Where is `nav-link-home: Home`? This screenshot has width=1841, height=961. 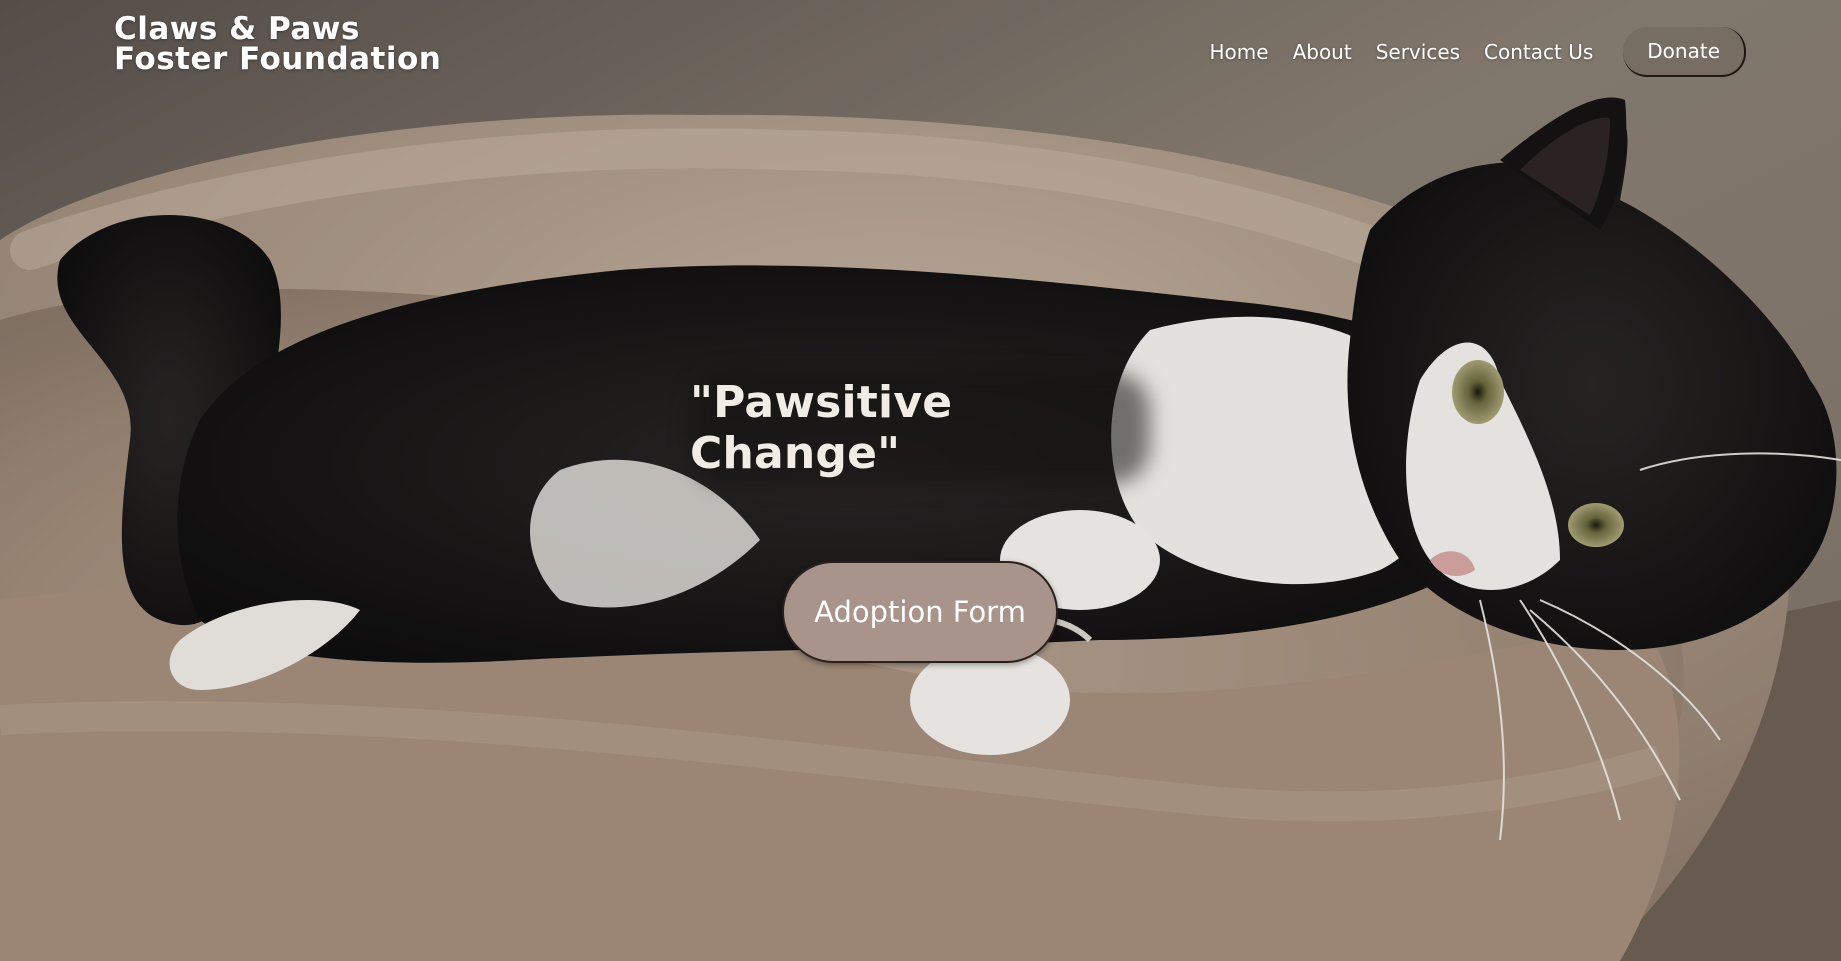 nav-link-home: Home is located at coordinates (1239, 52).